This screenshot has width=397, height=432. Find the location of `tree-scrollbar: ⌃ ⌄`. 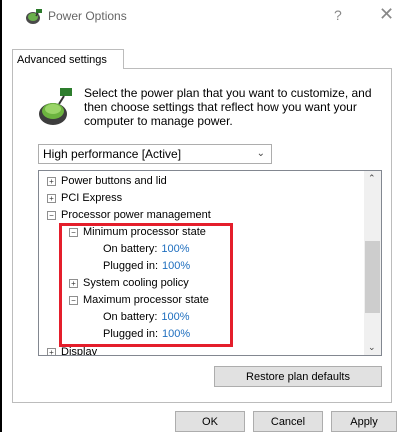

tree-scrollbar: ⌃ ⌄ is located at coordinates (372, 263).